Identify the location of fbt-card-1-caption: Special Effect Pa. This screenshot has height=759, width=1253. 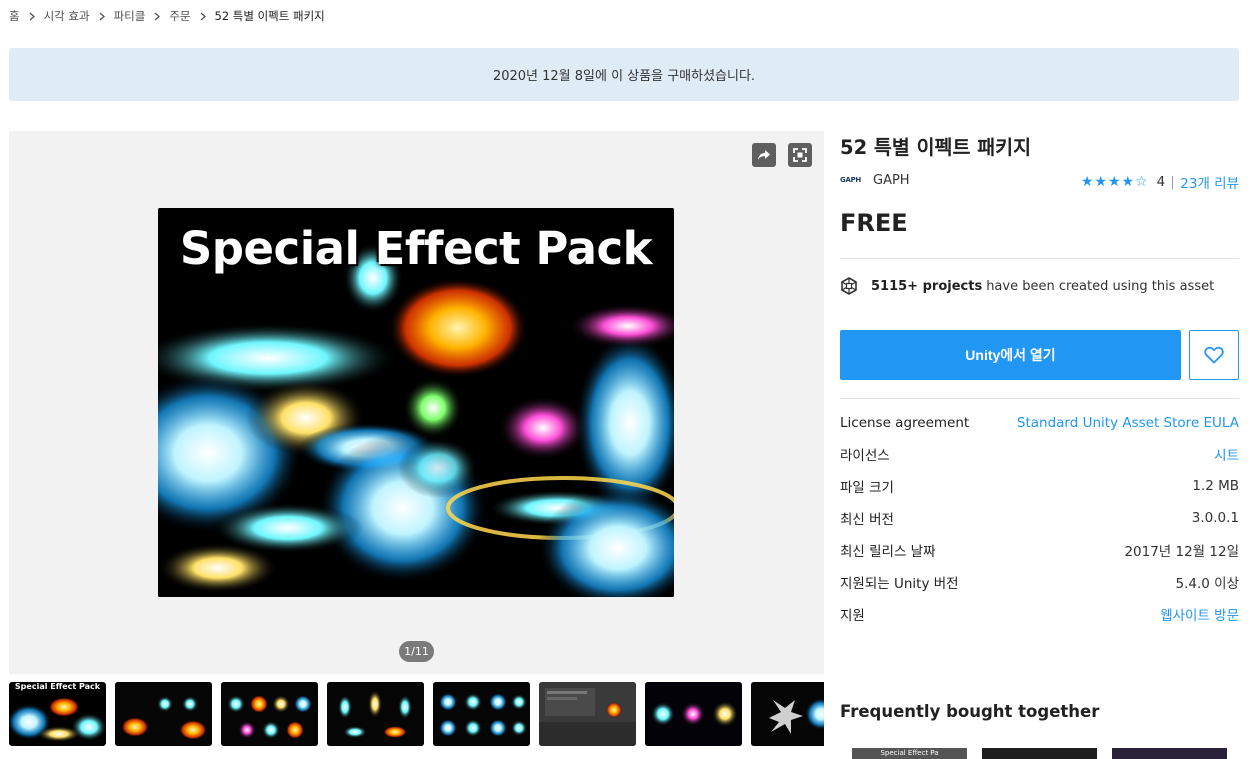
(909, 753).